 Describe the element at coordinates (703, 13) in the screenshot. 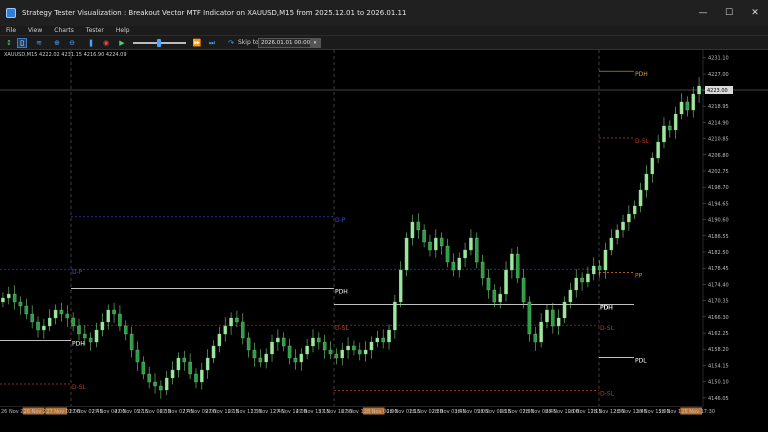

I see `minimize-icon: —` at that location.